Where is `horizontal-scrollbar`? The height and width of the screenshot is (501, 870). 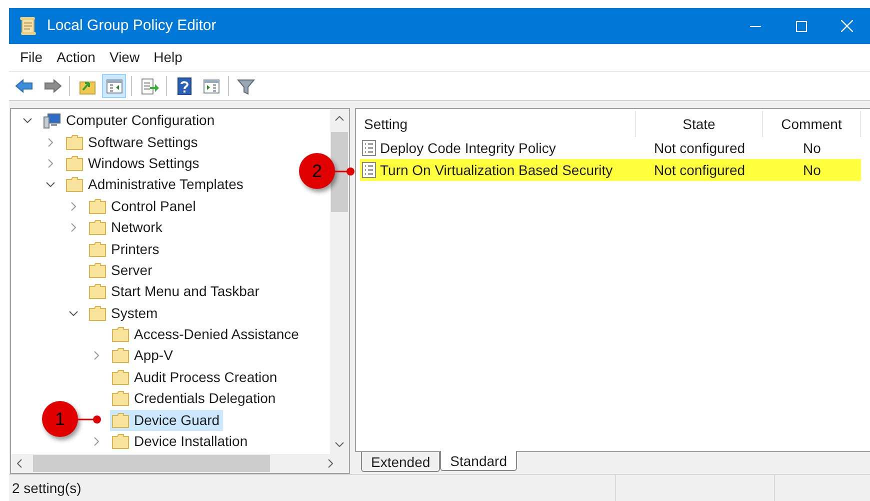 horizontal-scrollbar is located at coordinates (180, 463).